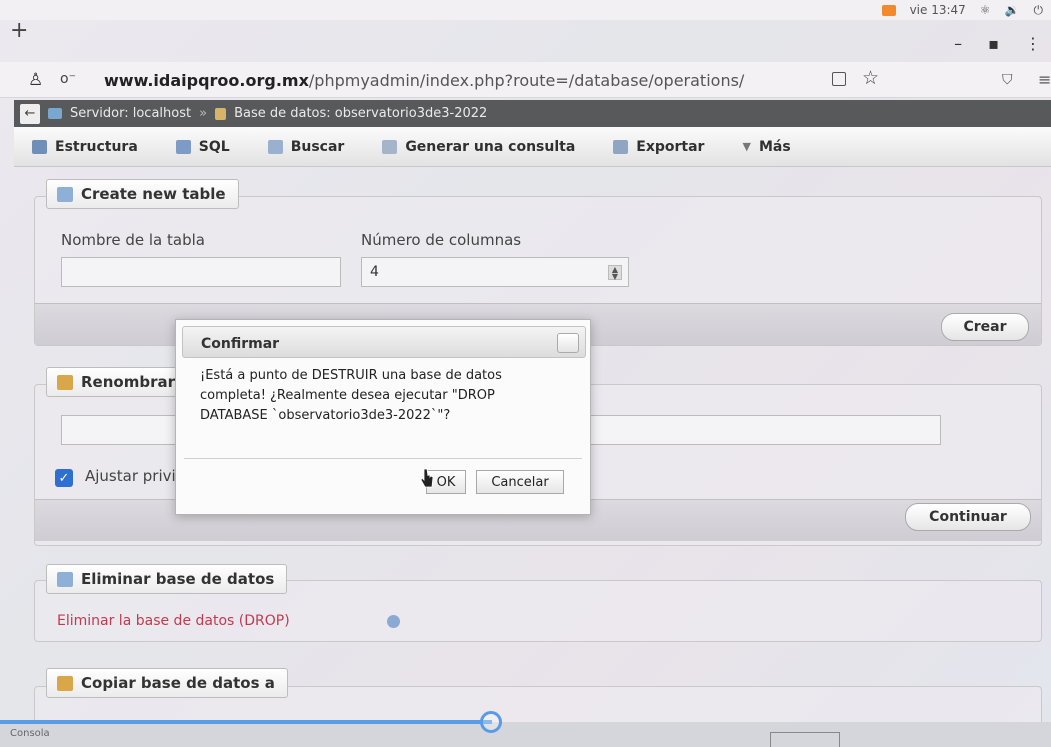 This screenshot has width=1051, height=747. I want to click on breadcrumb-server: Servidor: localhost, so click(130, 113).